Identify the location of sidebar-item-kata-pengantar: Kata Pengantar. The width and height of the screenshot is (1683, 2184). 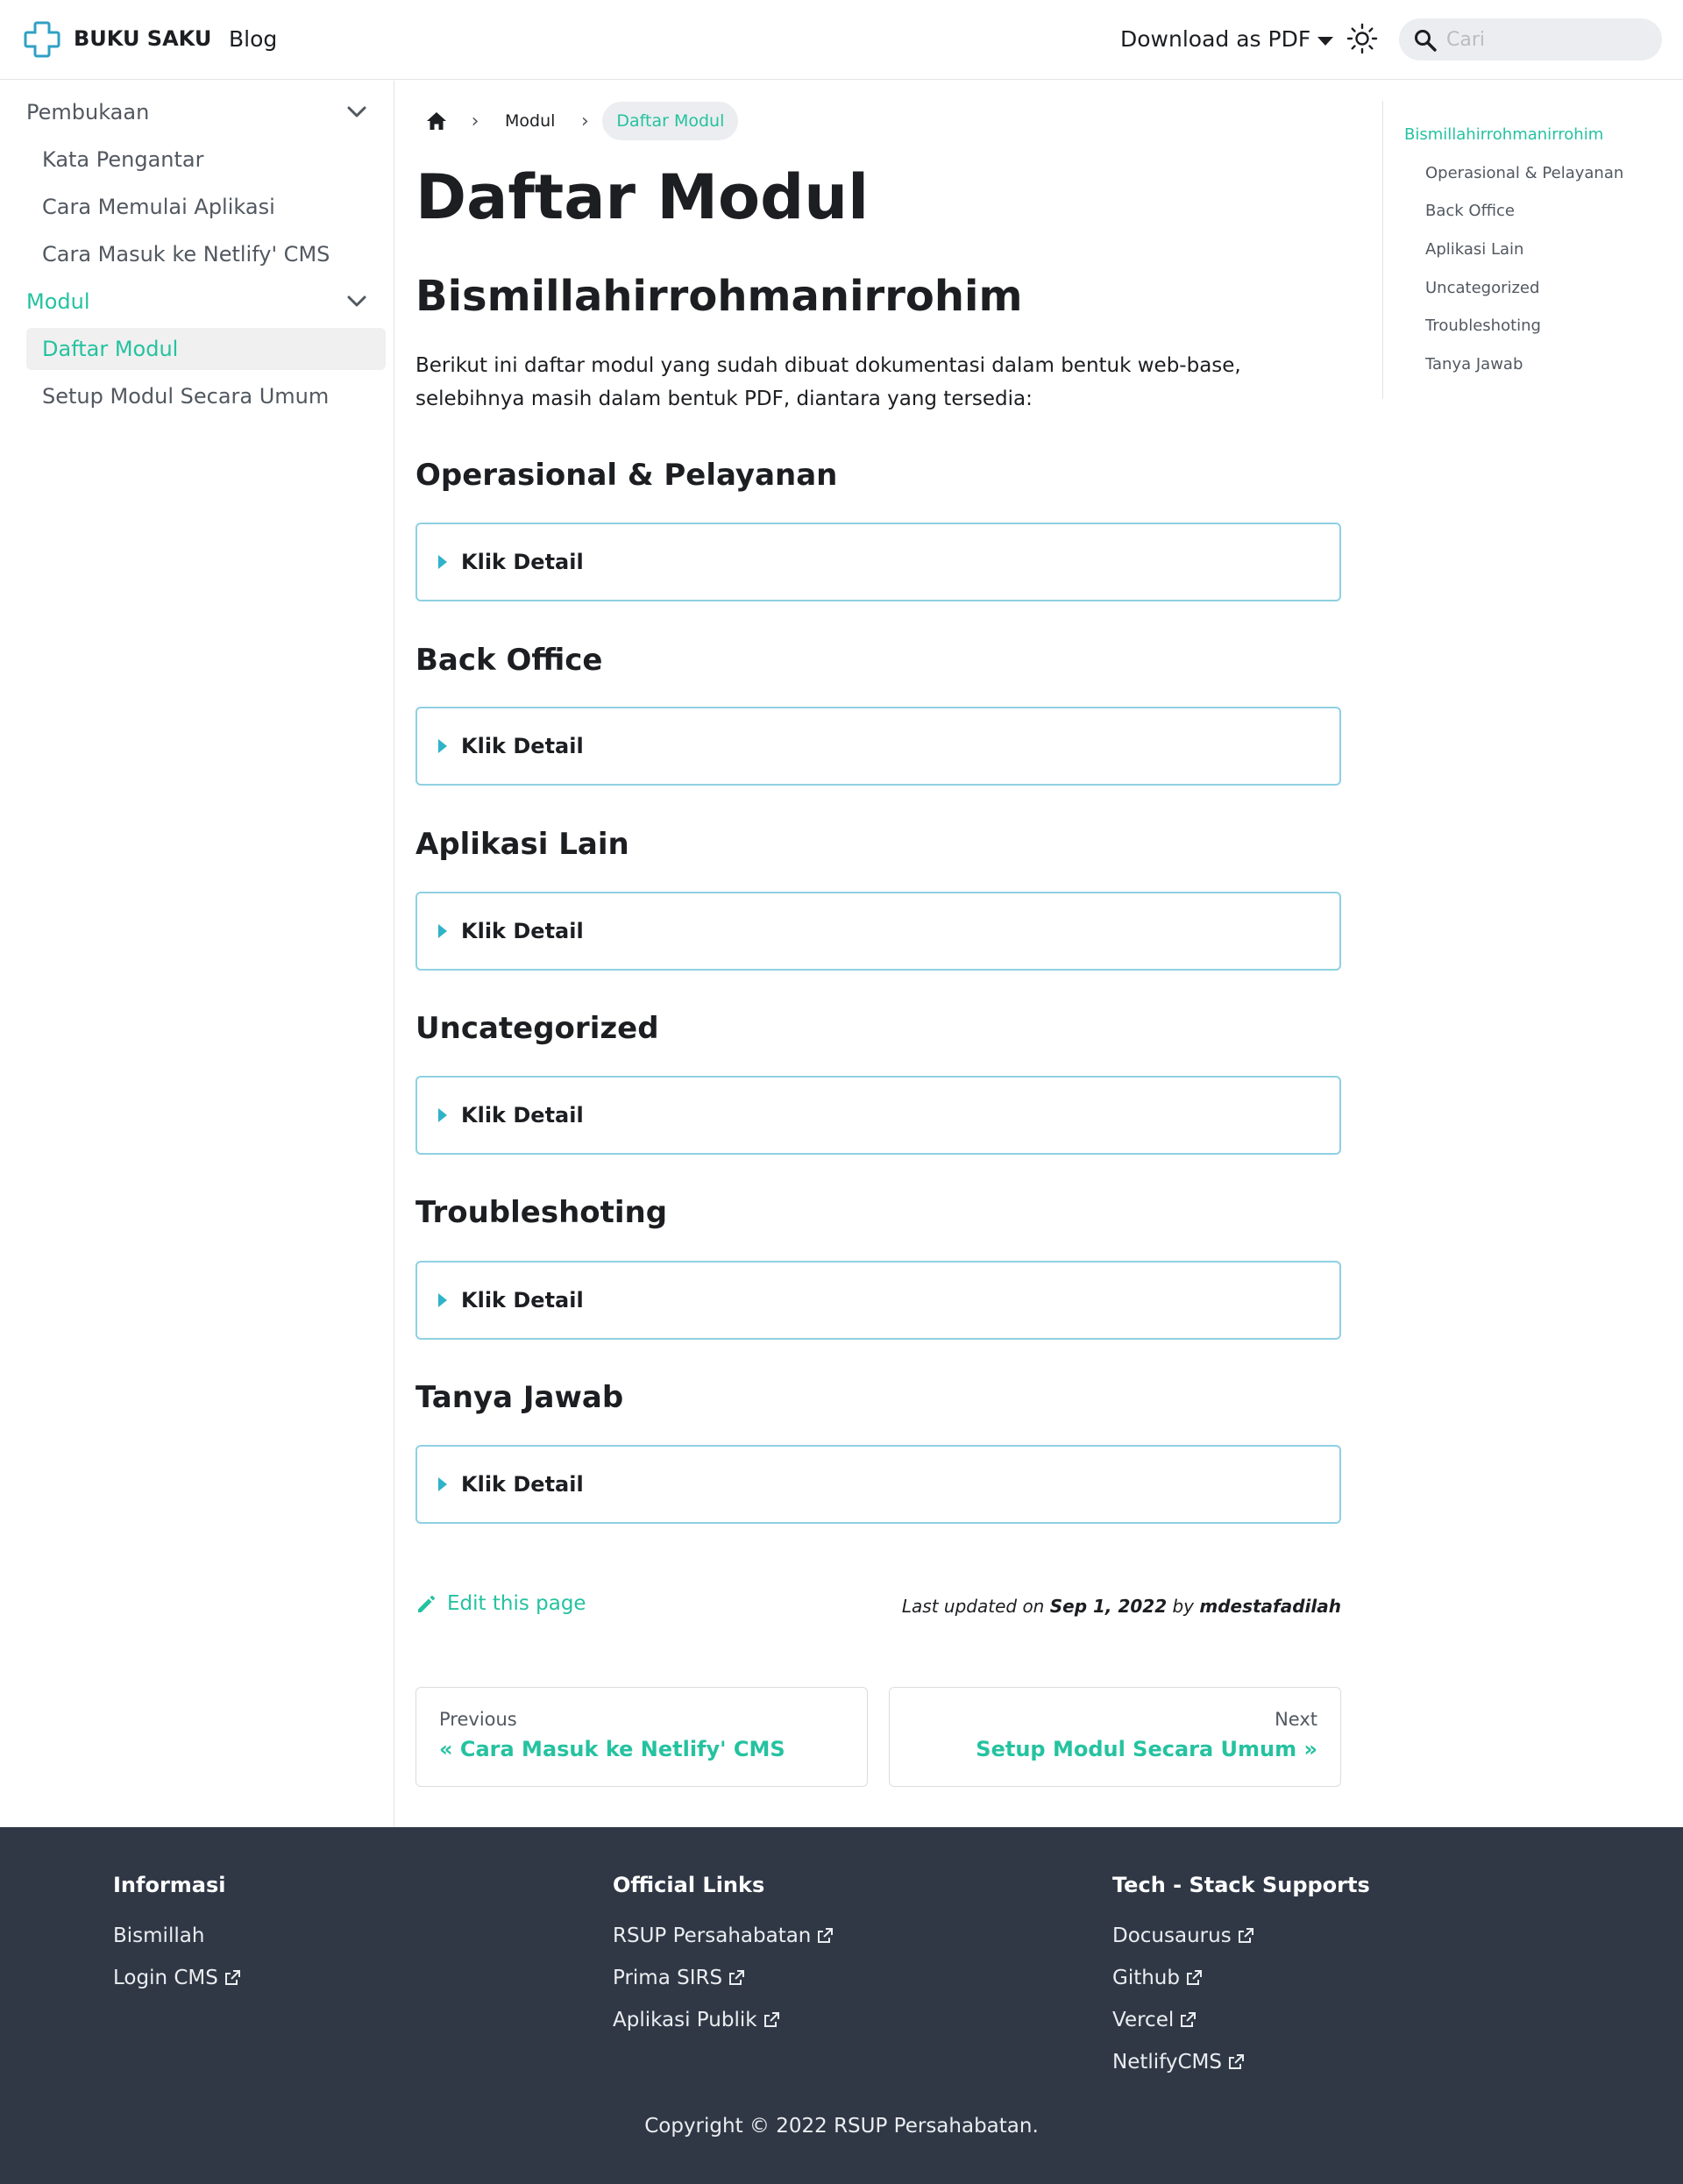
(206, 160).